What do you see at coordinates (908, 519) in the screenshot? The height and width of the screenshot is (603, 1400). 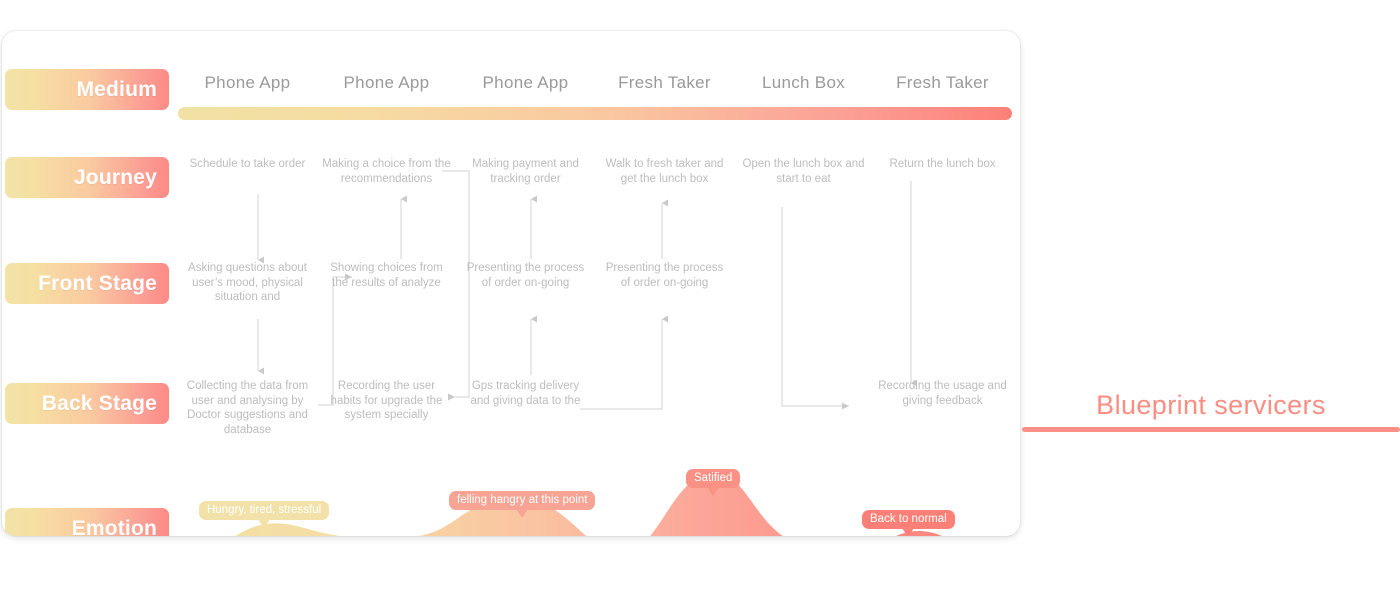 I see `emotion-label-3-text: Back to normal` at bounding box center [908, 519].